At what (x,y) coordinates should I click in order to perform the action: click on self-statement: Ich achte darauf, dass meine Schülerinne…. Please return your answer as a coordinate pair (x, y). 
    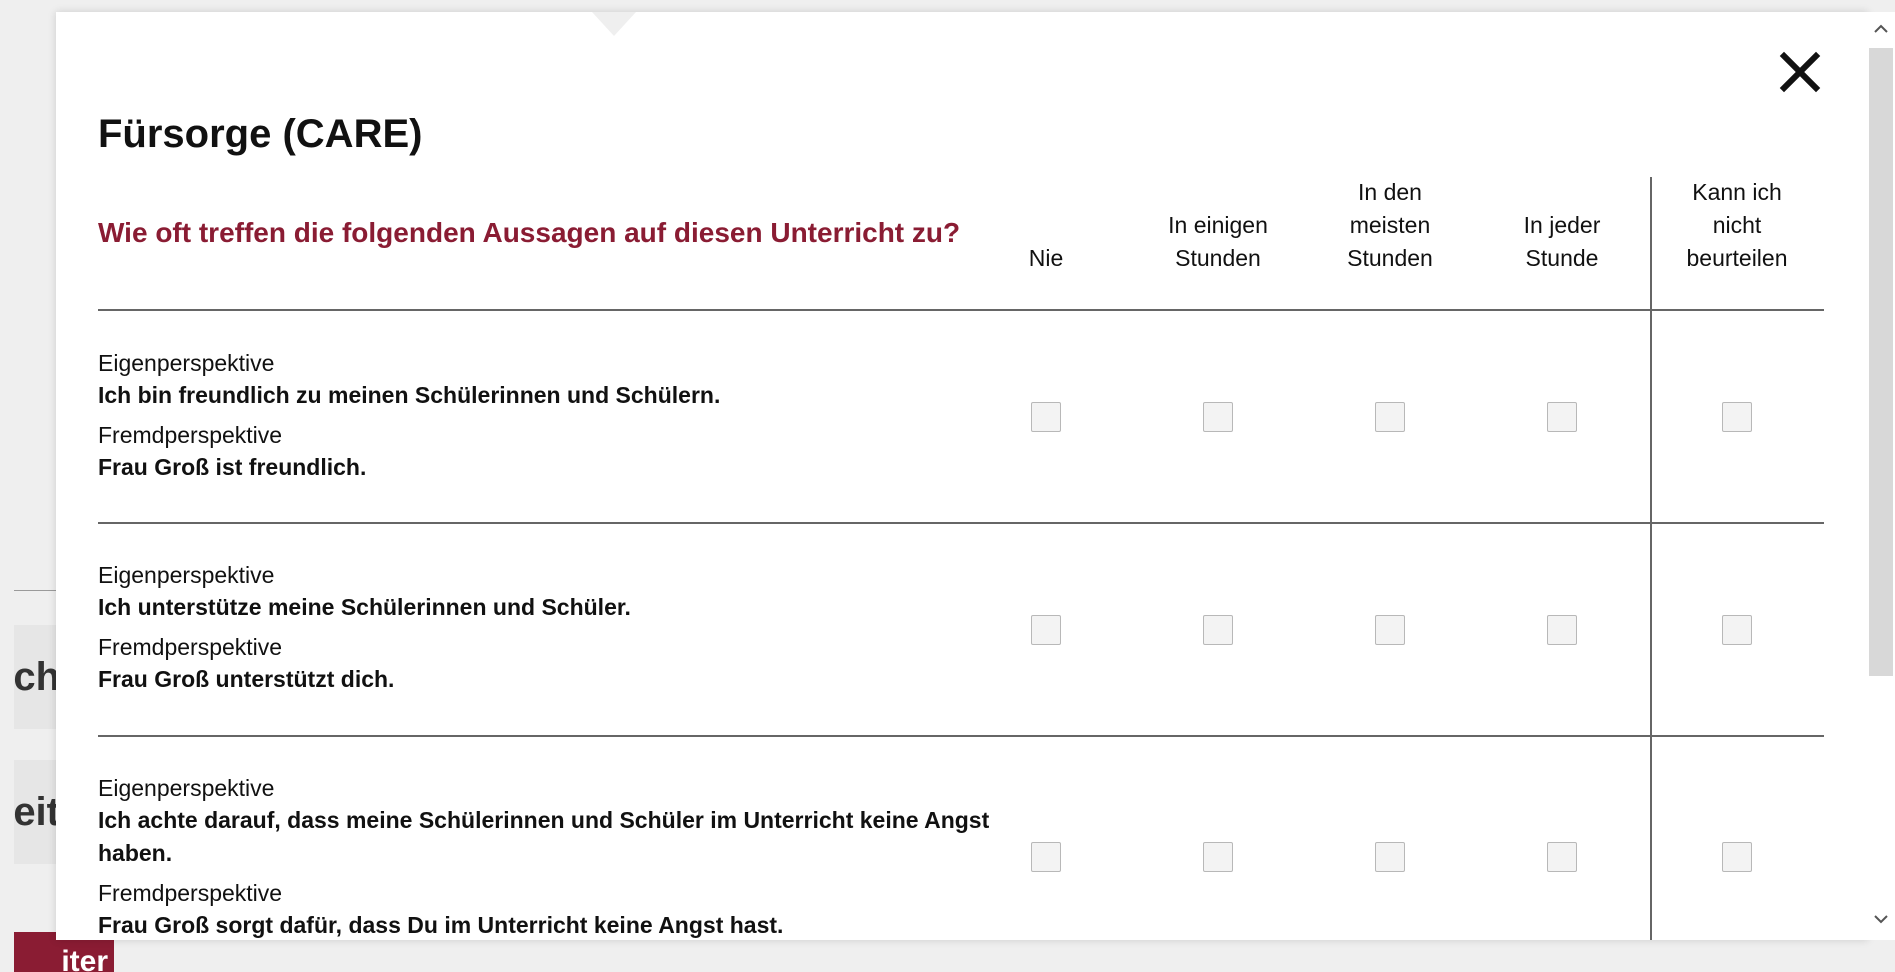
    Looking at the image, I should click on (544, 836).